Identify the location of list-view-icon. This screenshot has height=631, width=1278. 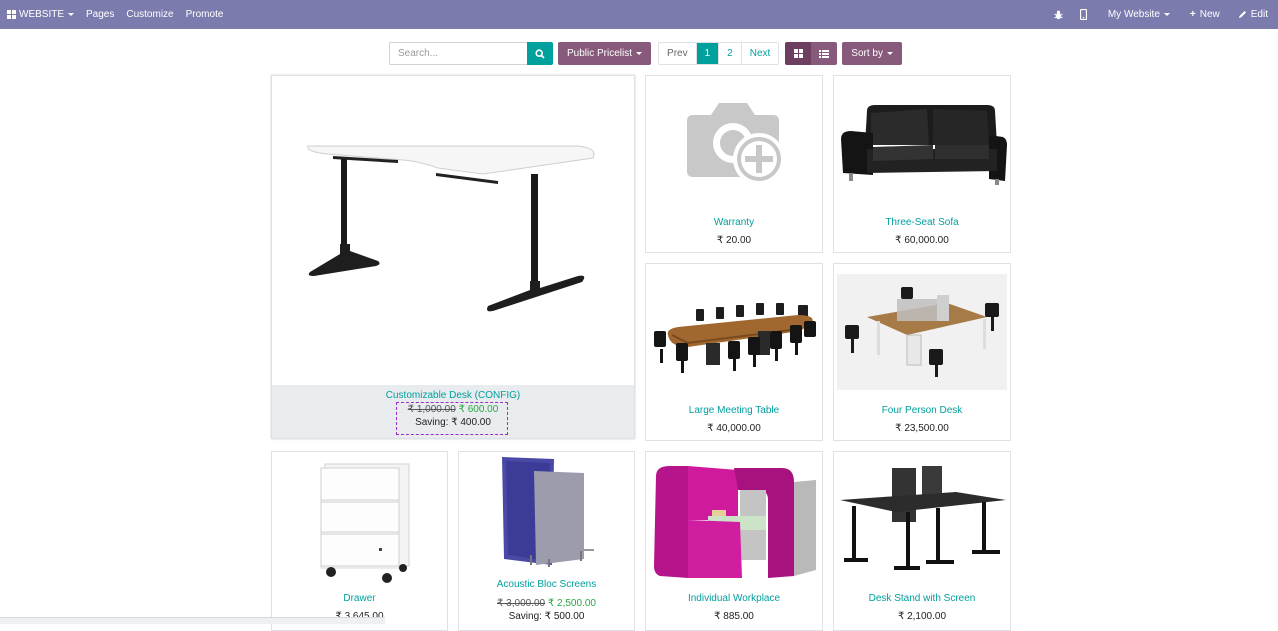
(824, 53).